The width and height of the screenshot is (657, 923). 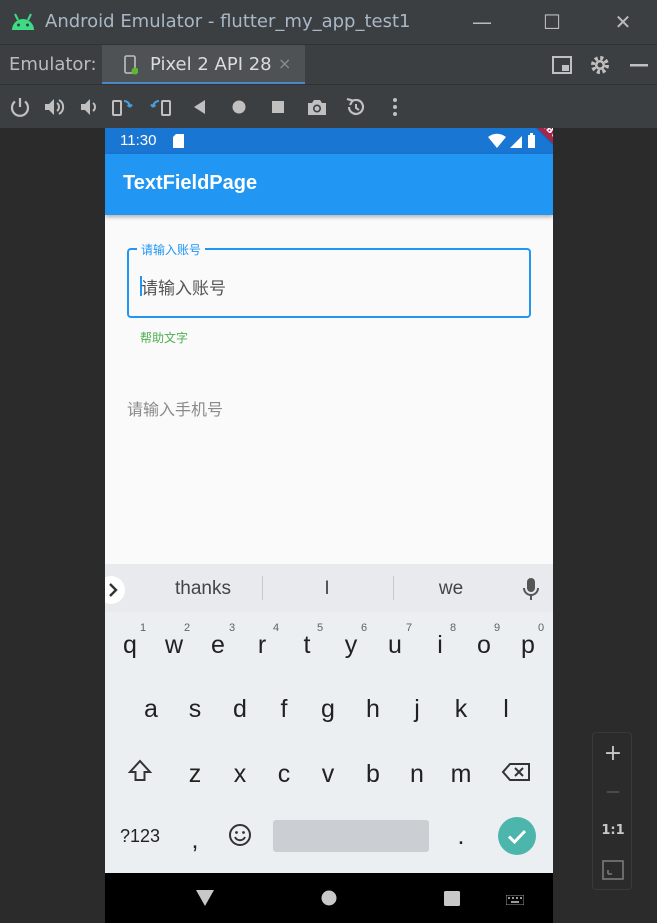 What do you see at coordinates (639, 65) in the screenshot?
I see `hide-icon` at bounding box center [639, 65].